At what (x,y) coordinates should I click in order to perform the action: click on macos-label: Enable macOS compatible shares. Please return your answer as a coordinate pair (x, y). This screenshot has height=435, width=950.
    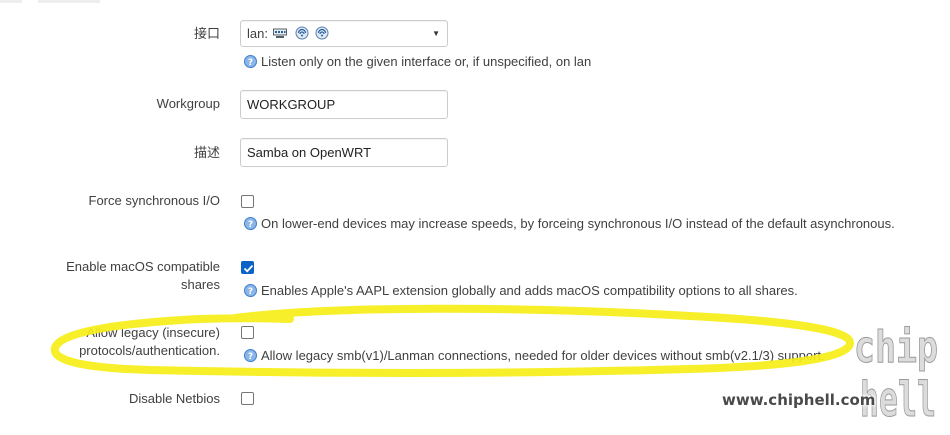
    Looking at the image, I should click on (120, 276).